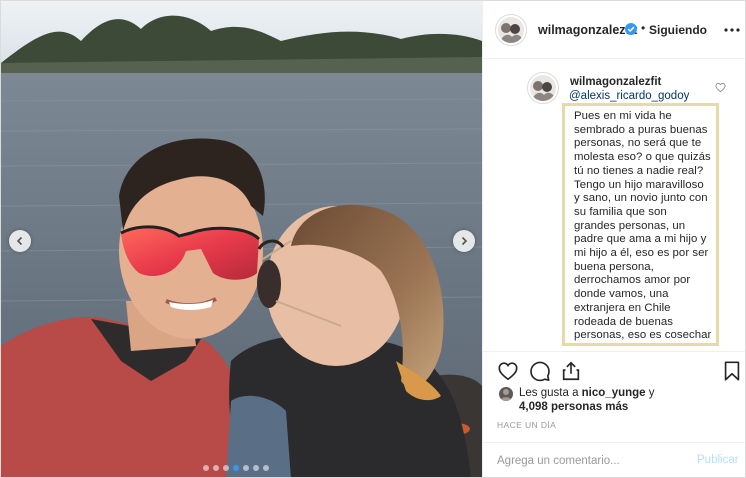  What do you see at coordinates (650, 393) in the screenshot?
I see `likes-suffix: y` at bounding box center [650, 393].